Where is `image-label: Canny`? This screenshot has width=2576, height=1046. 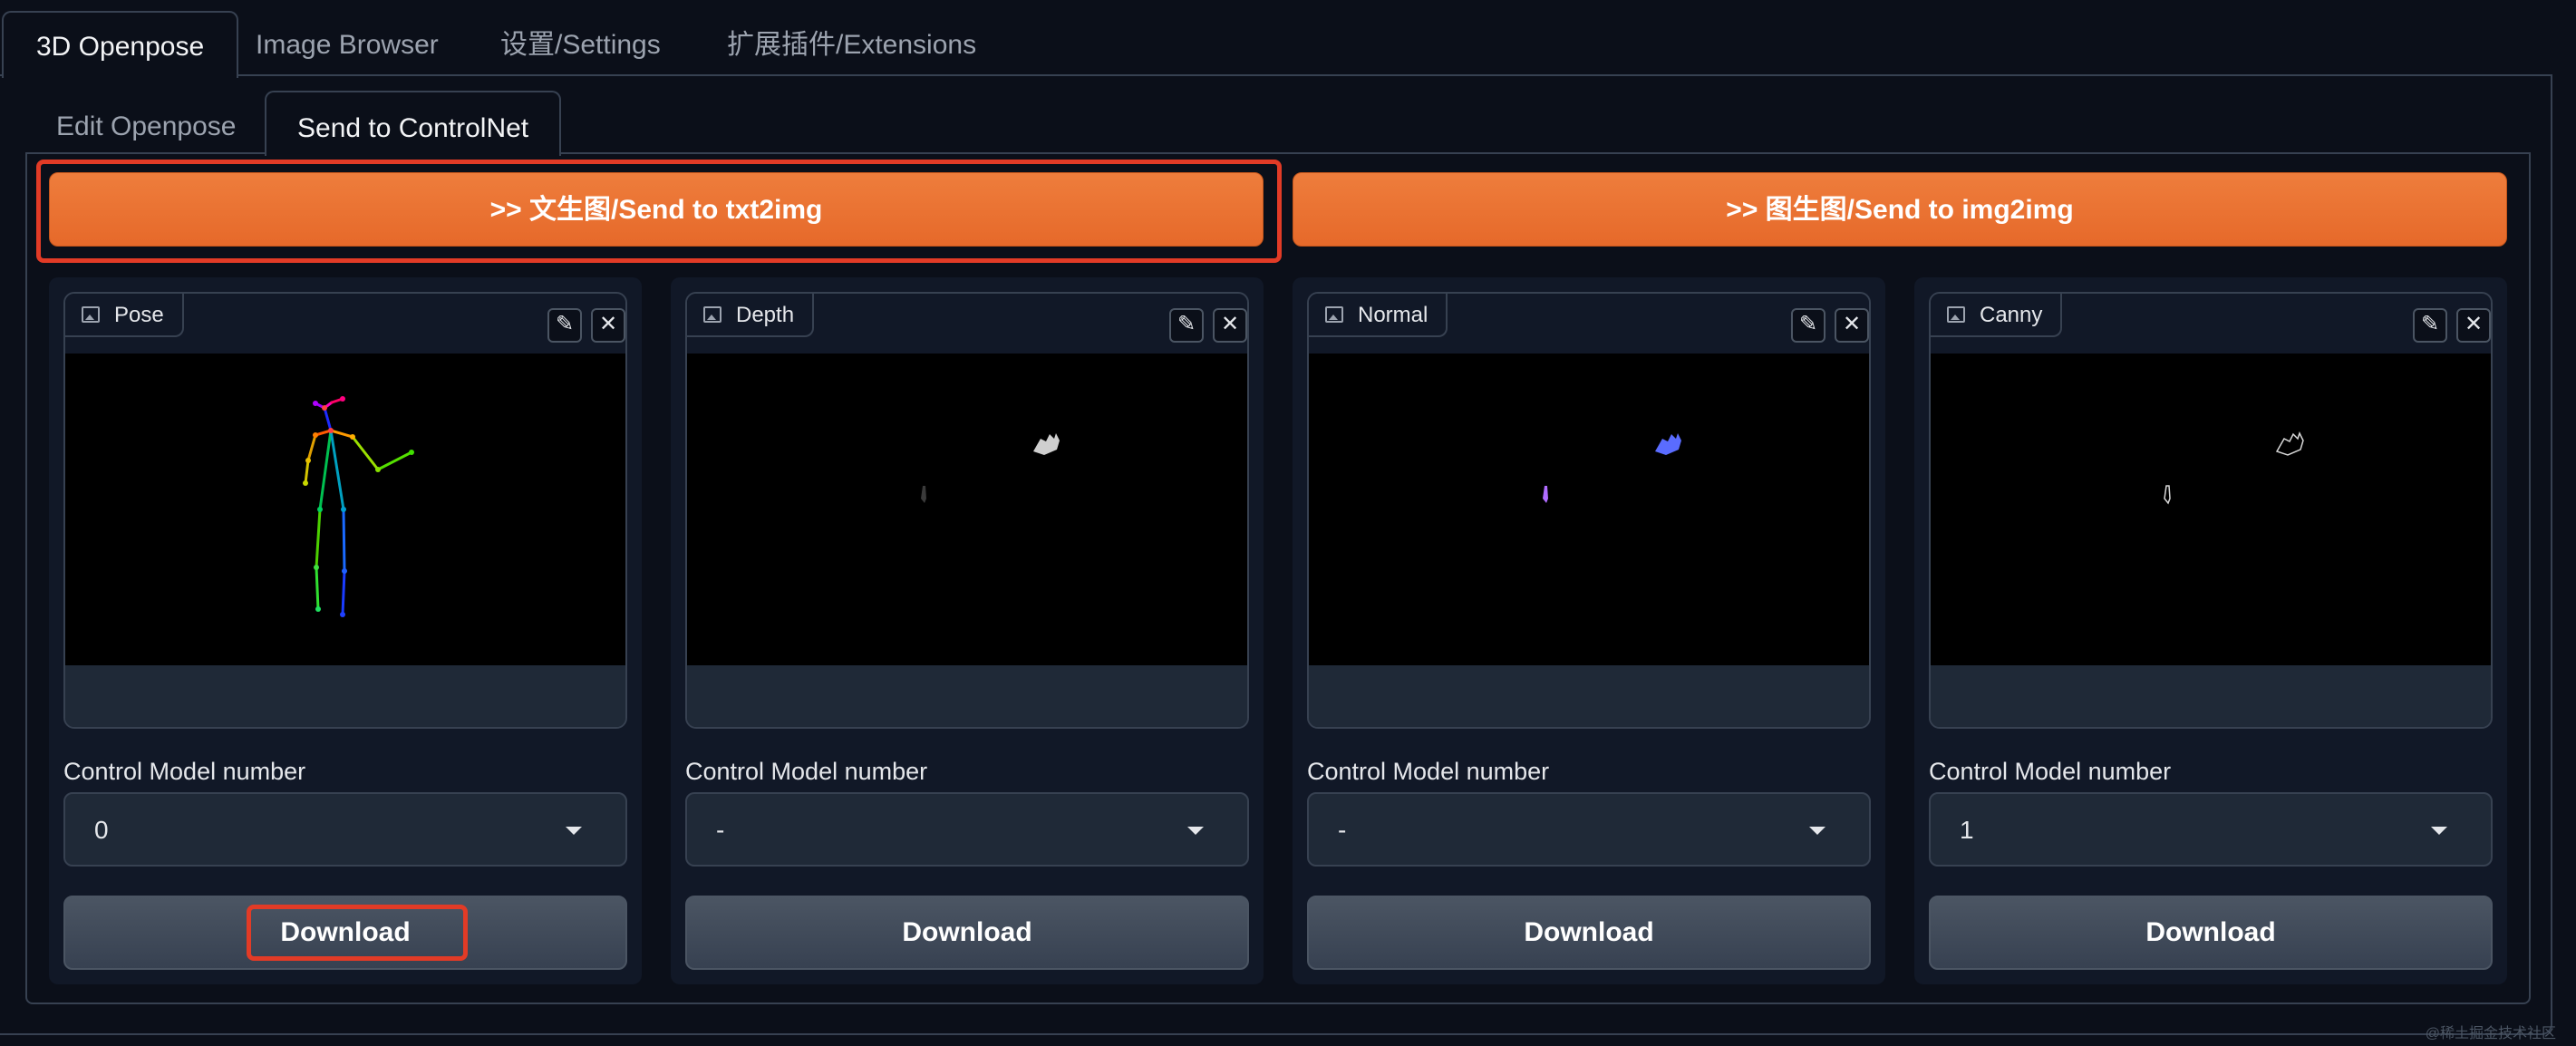
image-label: Canny is located at coordinates (1997, 315).